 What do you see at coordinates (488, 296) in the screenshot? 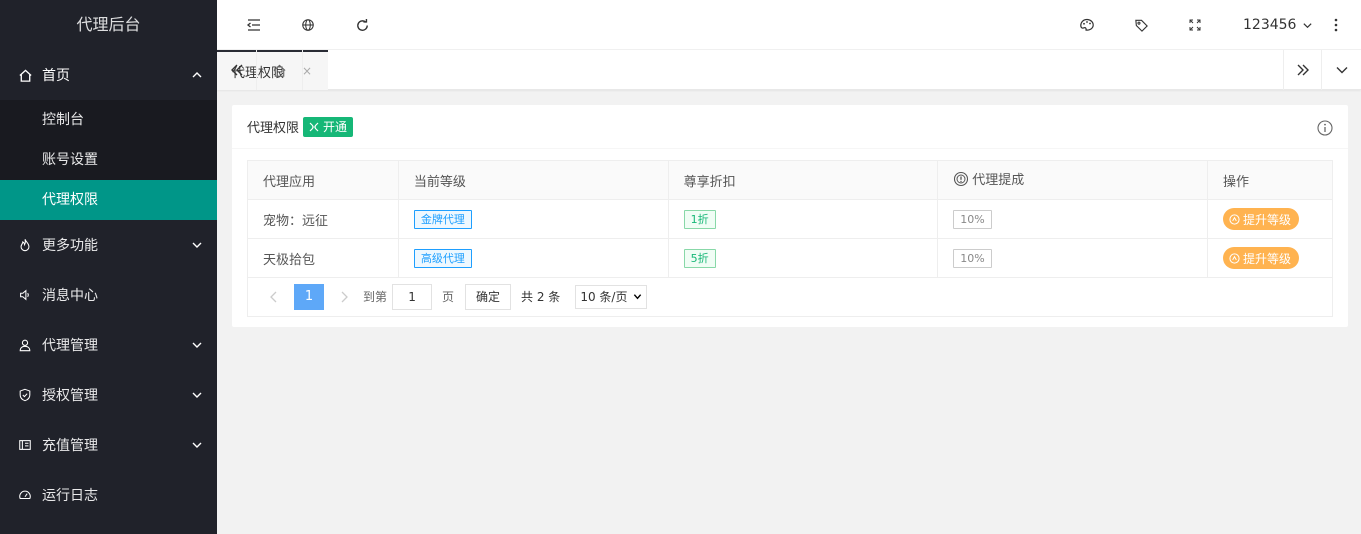
I see `goto-confirm-button: 确定` at bounding box center [488, 296].